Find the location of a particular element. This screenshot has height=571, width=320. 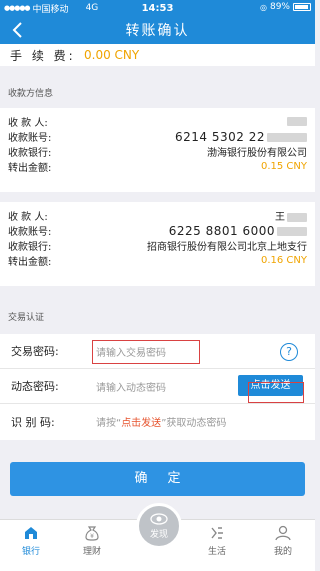

dyn-password-label: 动态密码: is located at coordinates (35, 386).